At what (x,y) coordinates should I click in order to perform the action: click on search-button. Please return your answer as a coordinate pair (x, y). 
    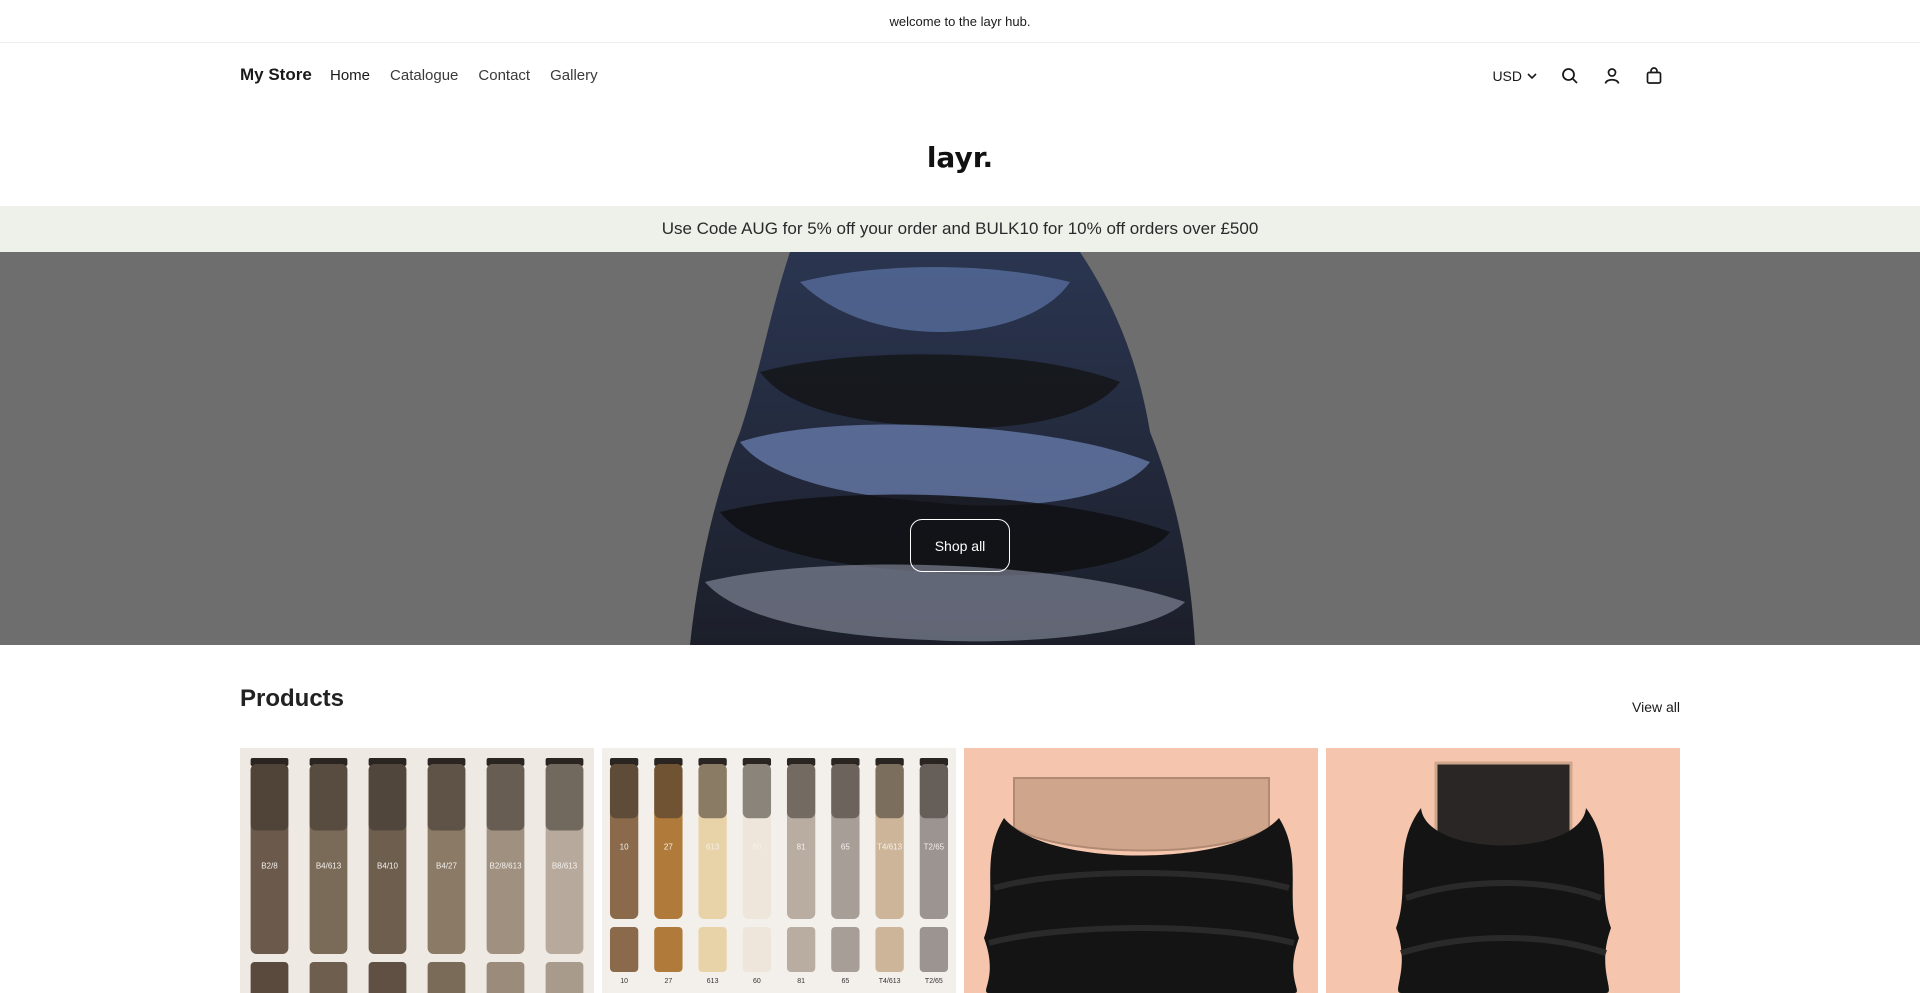
    Looking at the image, I should click on (1570, 76).